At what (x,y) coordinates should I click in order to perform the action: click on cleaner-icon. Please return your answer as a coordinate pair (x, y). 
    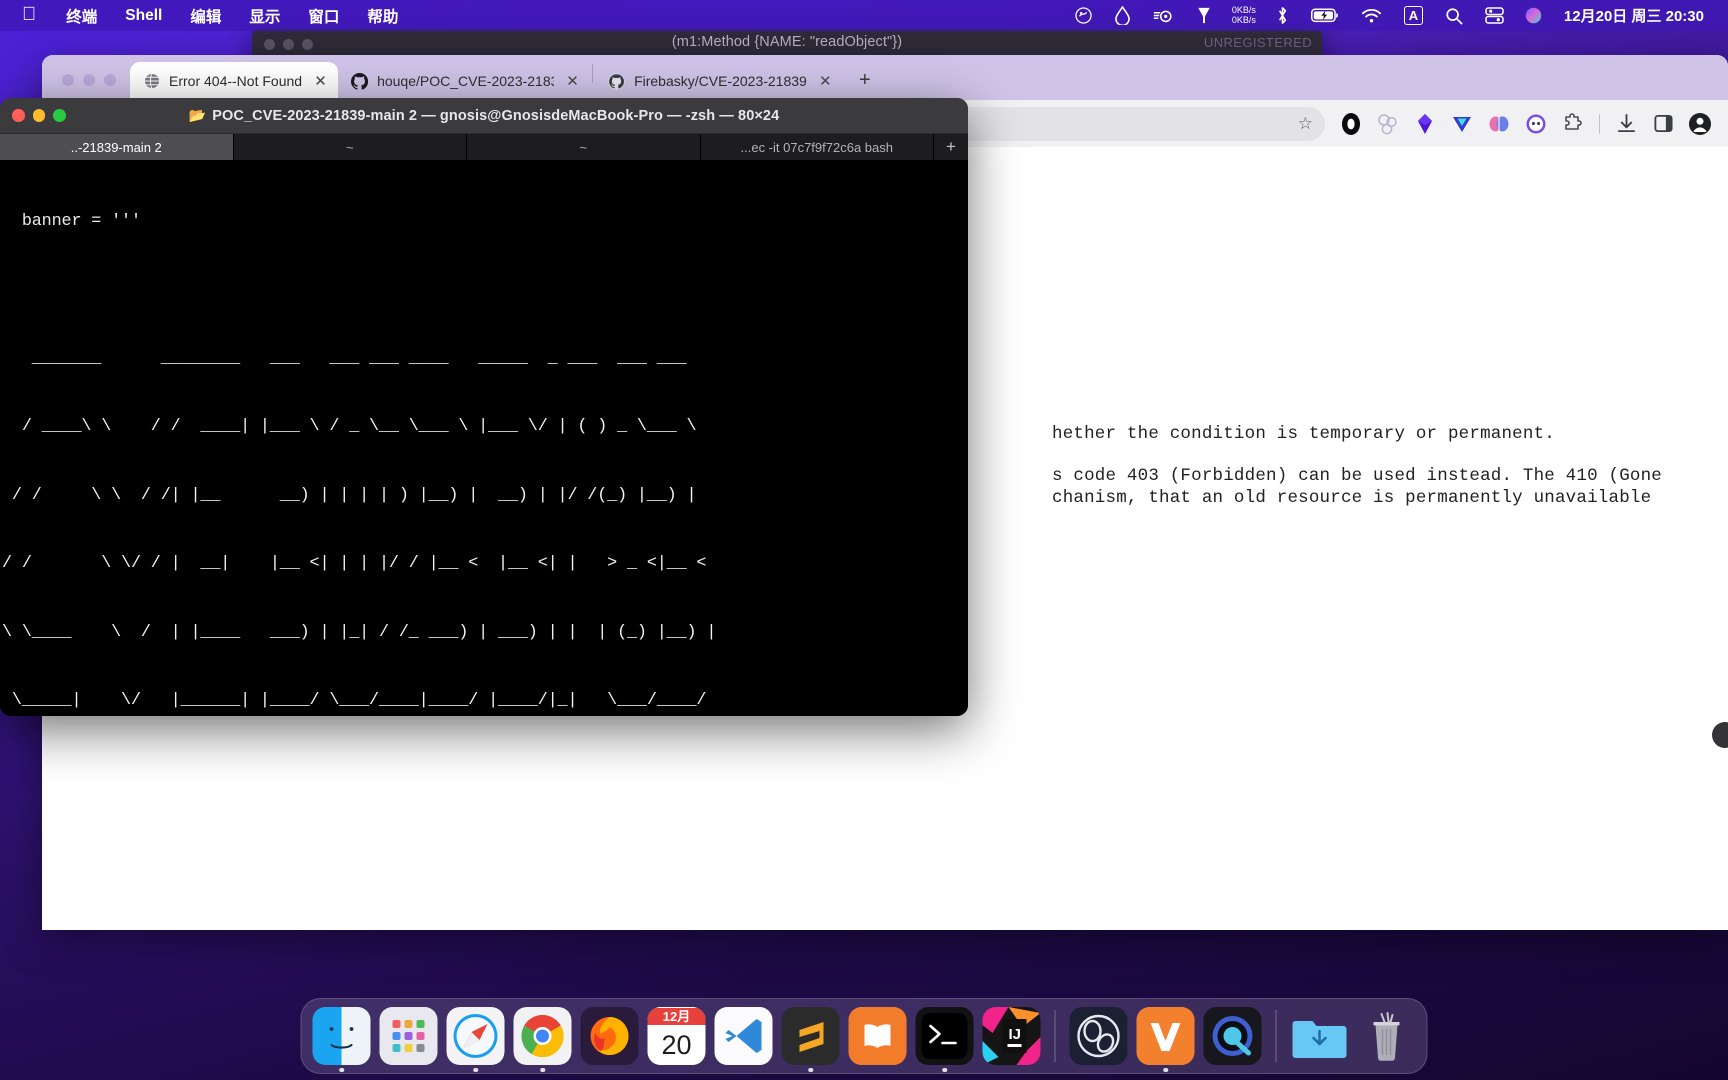
    Looking at the image, I should click on (1163, 15).